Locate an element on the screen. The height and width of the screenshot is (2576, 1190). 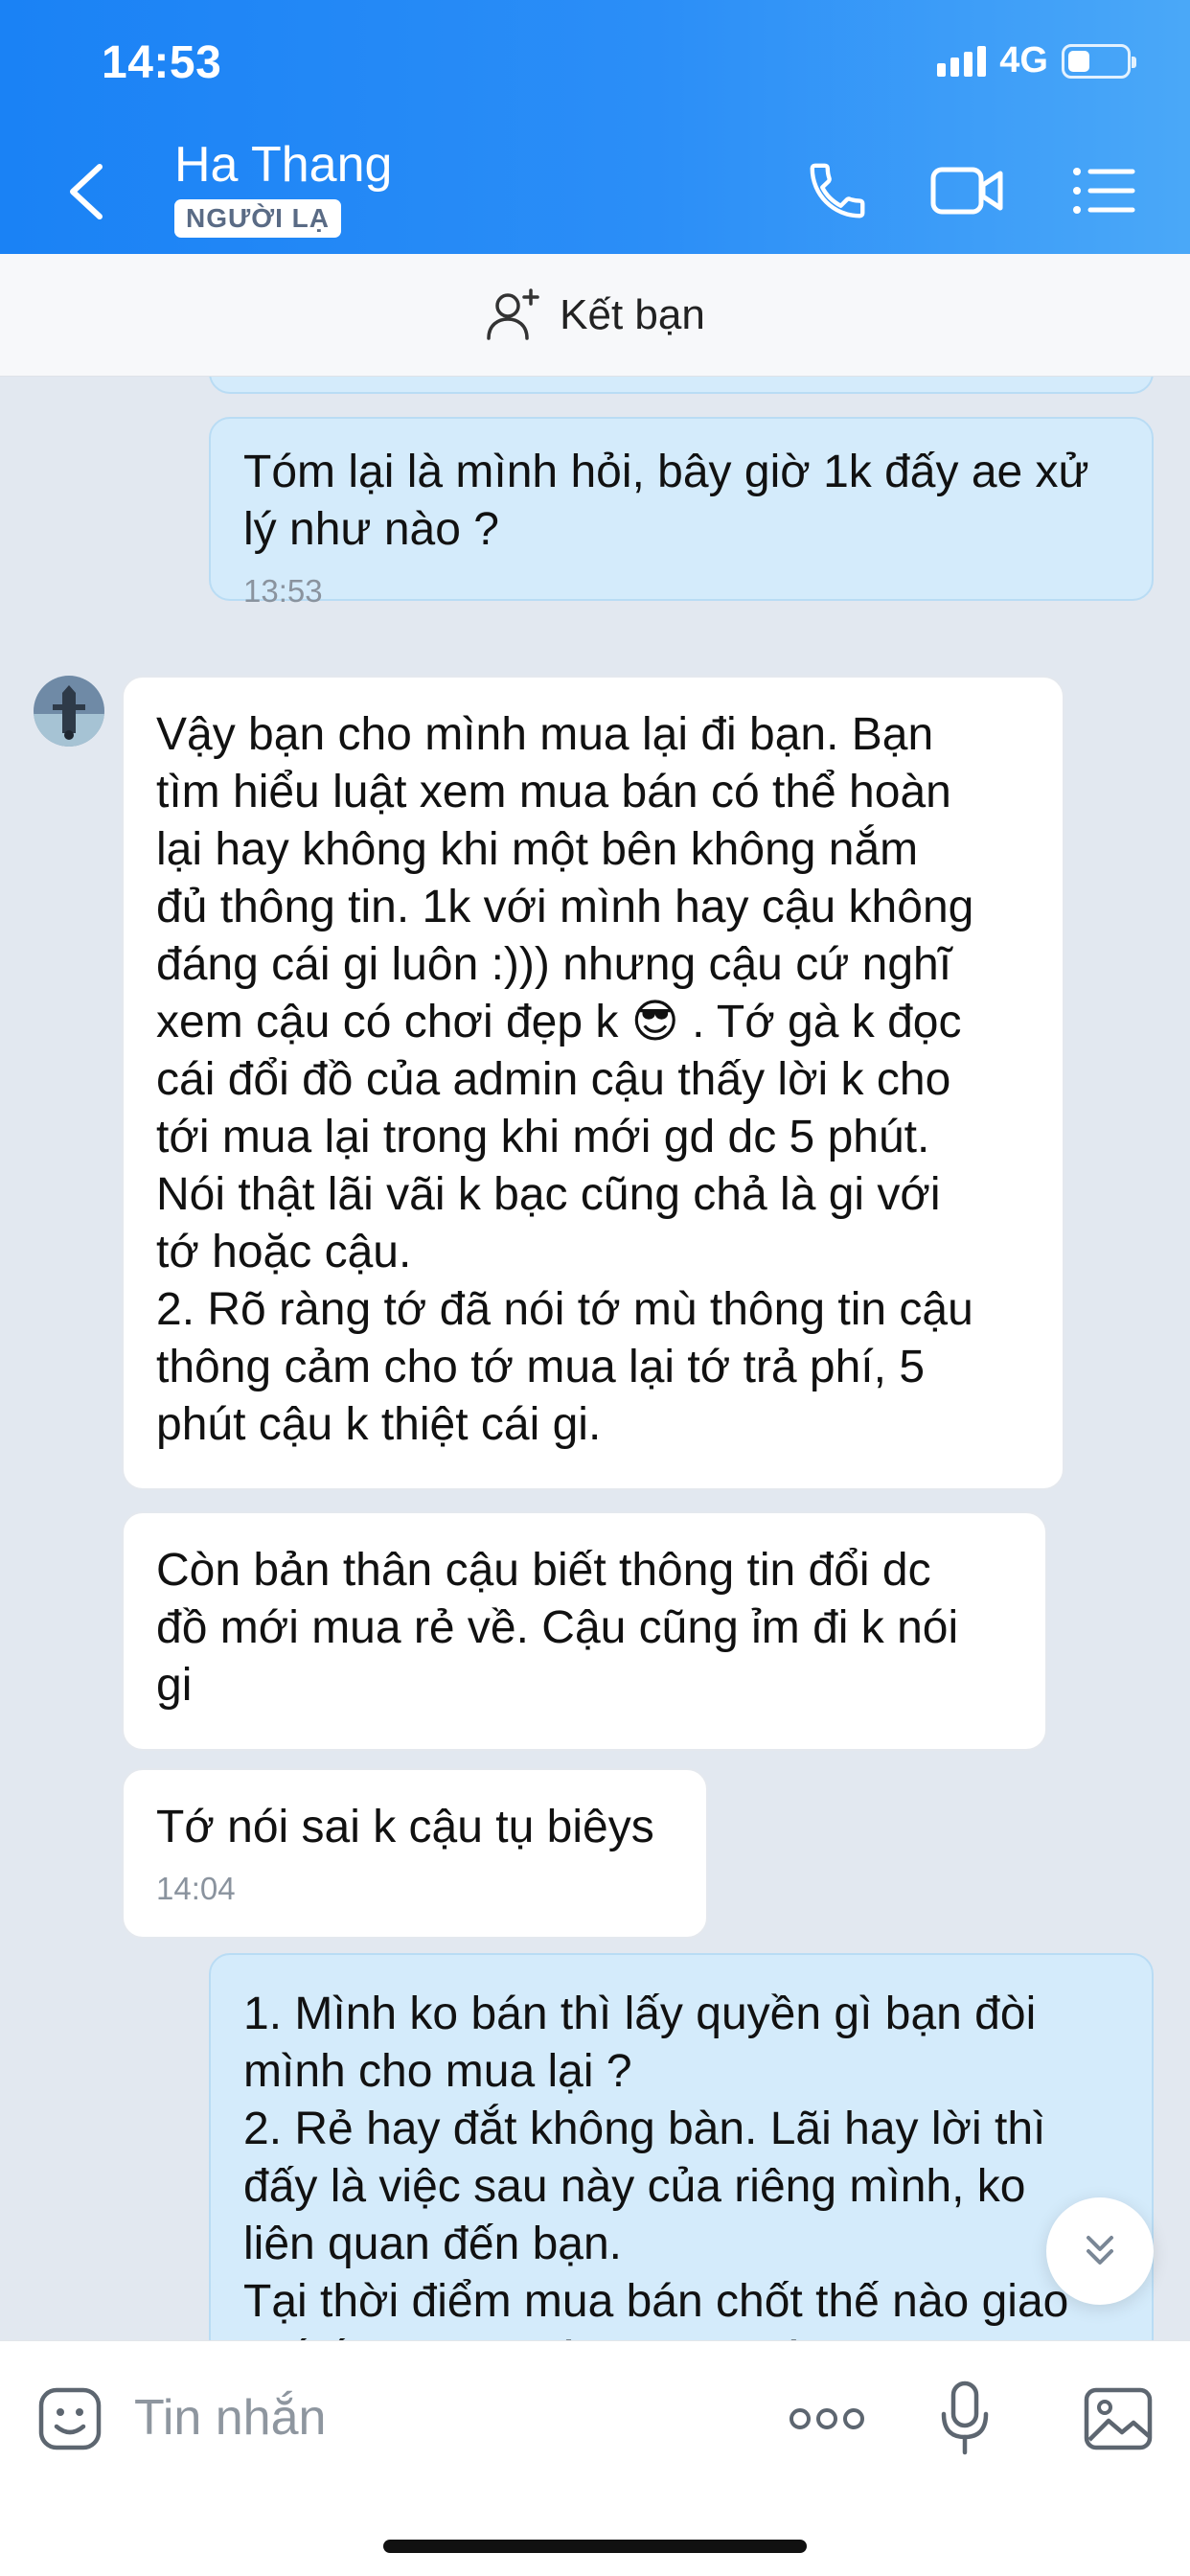
chevron-double-down-icon is located at coordinates (1100, 2250).